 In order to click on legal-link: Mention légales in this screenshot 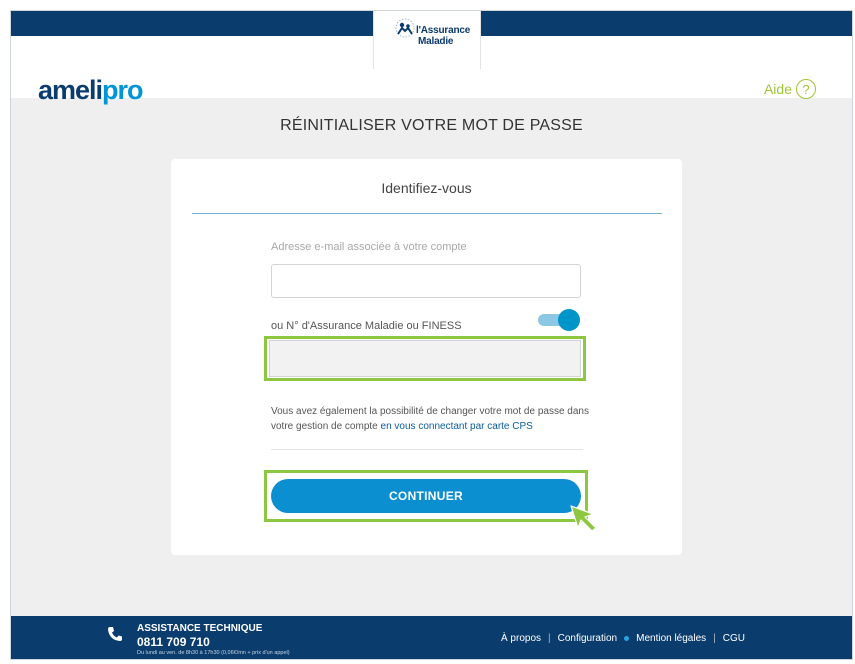, I will do `click(671, 638)`.